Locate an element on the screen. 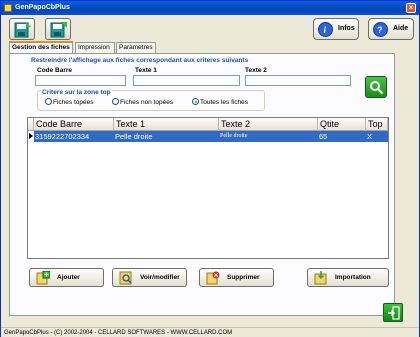 This screenshot has height=337, width=420. tab-gestion-des-fiches: Gestion des fiches is located at coordinates (41, 47).